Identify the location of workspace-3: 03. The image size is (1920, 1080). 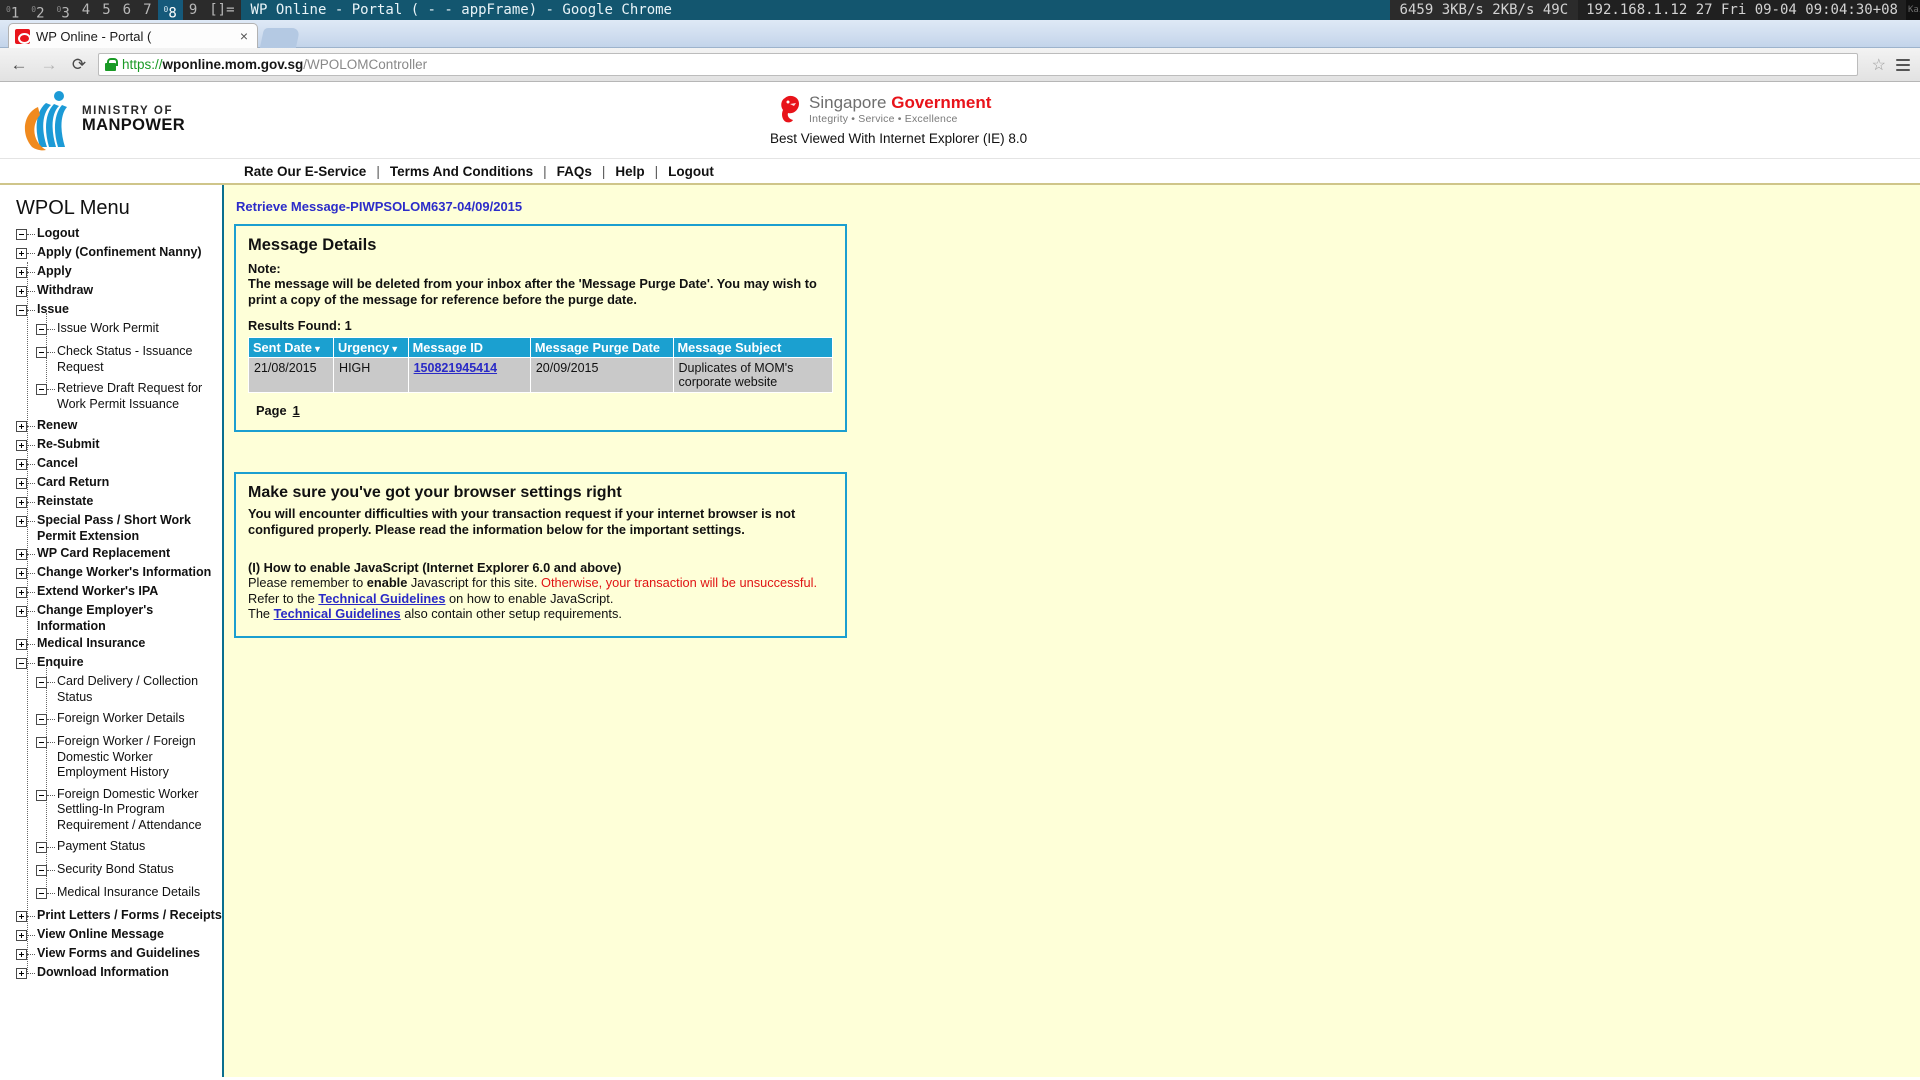
(63, 11).